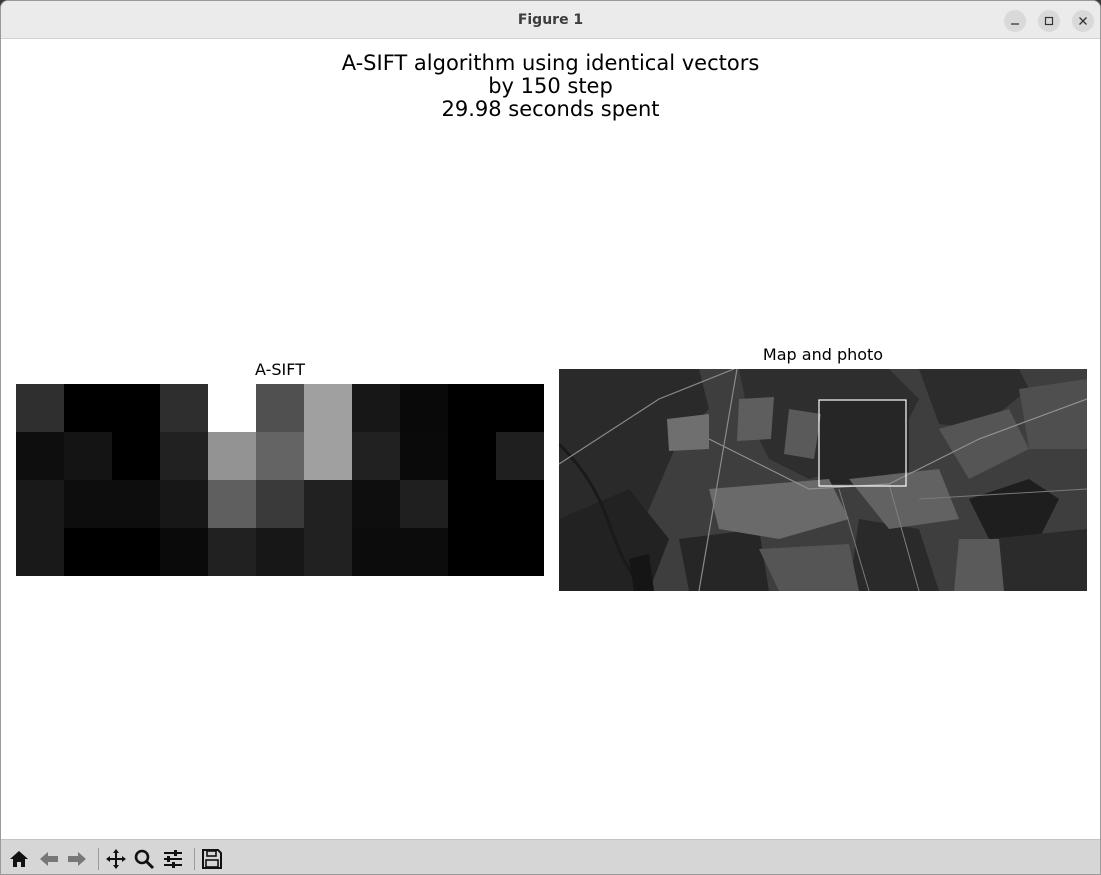 Image resolution: width=1101 pixels, height=875 pixels. I want to click on pan-icon, so click(116, 859).